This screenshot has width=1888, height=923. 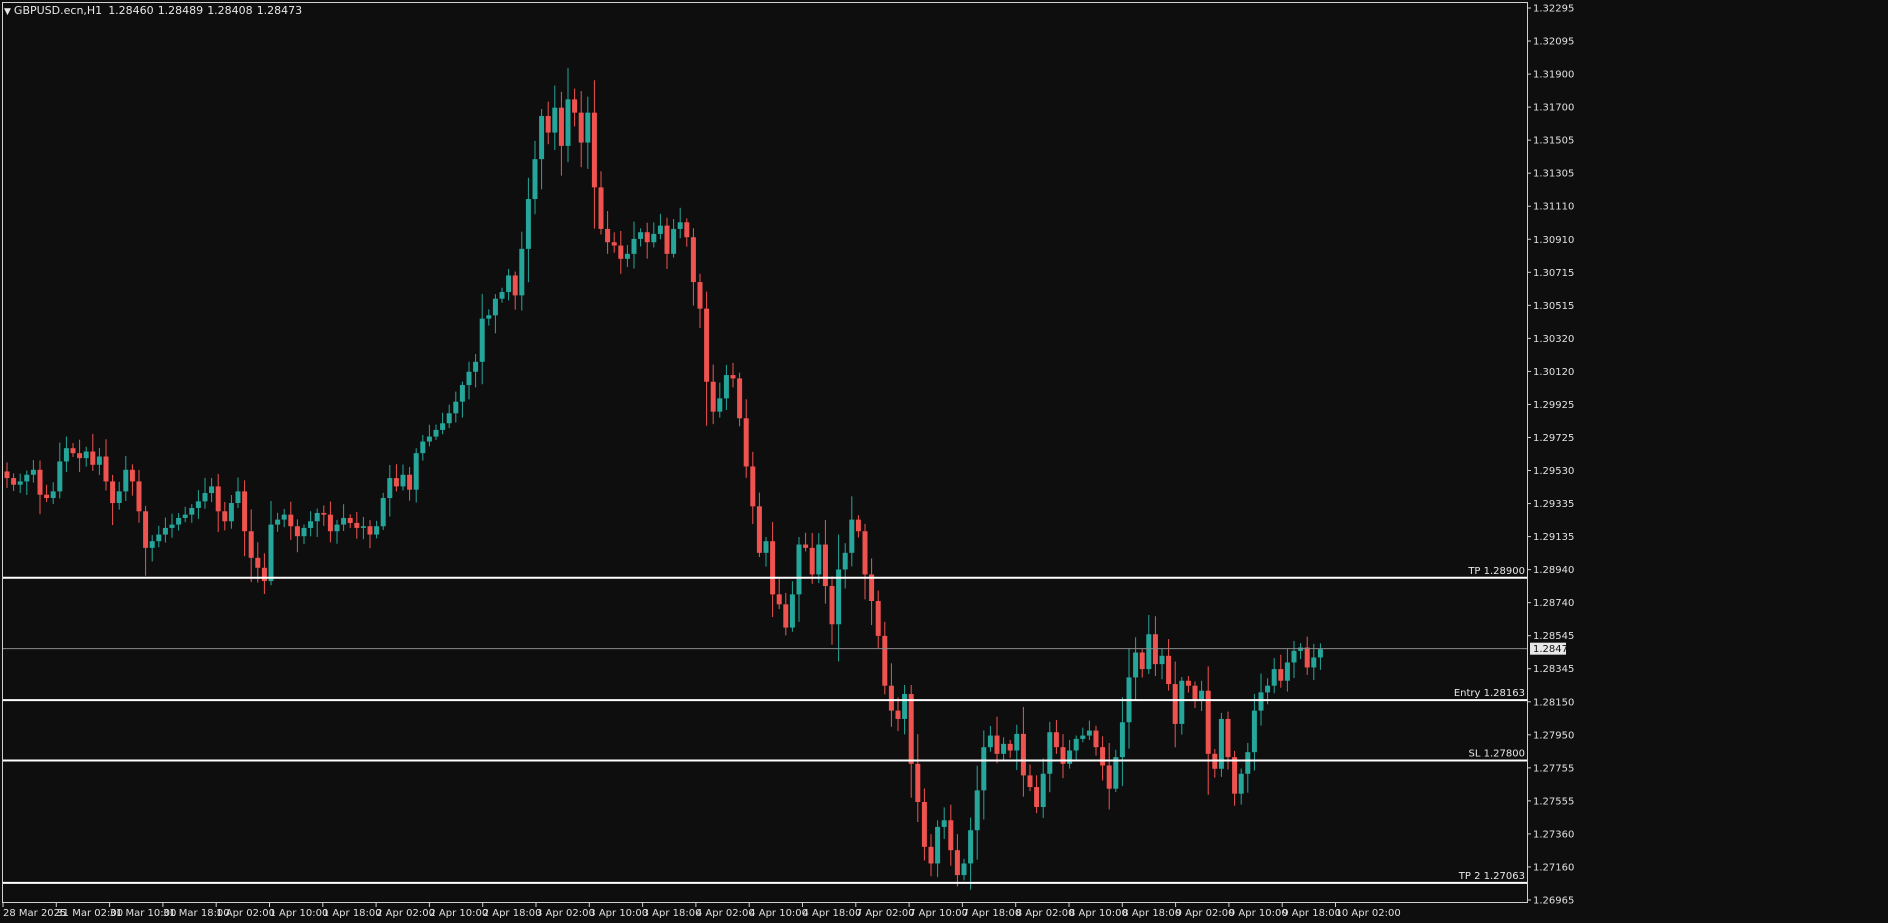 What do you see at coordinates (1553, 735) in the screenshot?
I see `price-tick-label: 1.27950` at bounding box center [1553, 735].